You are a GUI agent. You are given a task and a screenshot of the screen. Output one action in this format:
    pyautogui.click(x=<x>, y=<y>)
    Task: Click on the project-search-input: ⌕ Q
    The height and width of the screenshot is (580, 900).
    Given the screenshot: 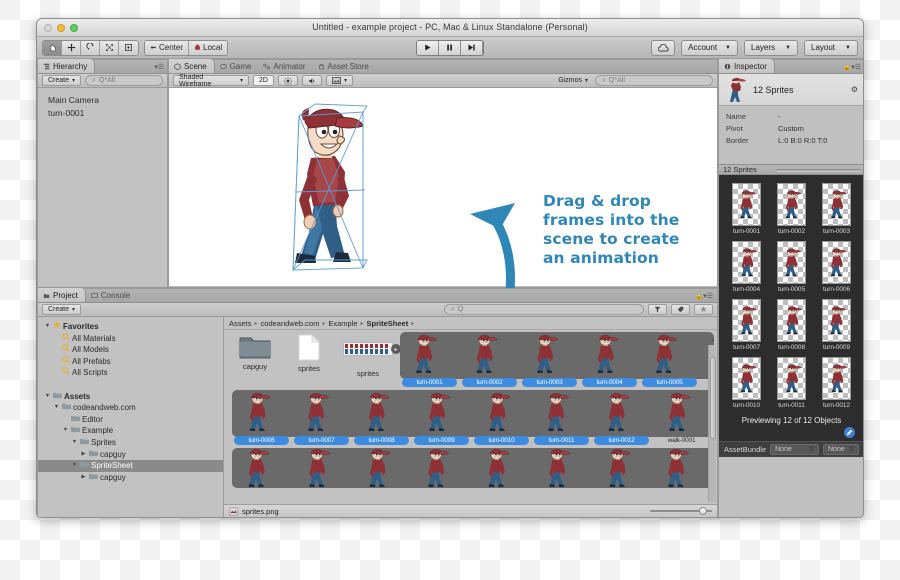 What is the action you would take?
    pyautogui.click(x=544, y=309)
    